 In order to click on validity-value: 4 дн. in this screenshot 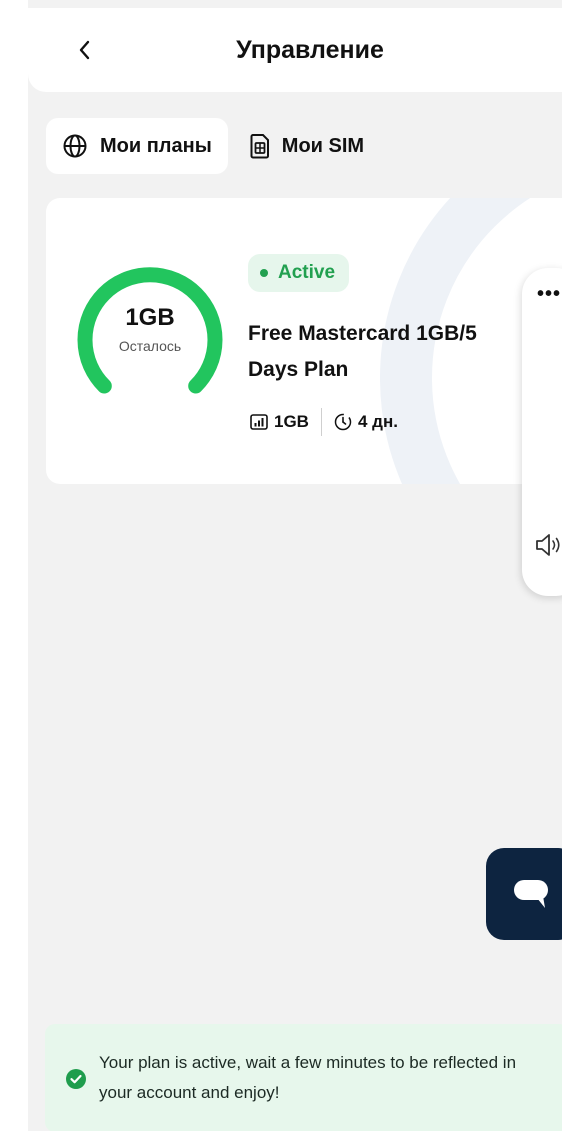, I will do `click(377, 421)`.